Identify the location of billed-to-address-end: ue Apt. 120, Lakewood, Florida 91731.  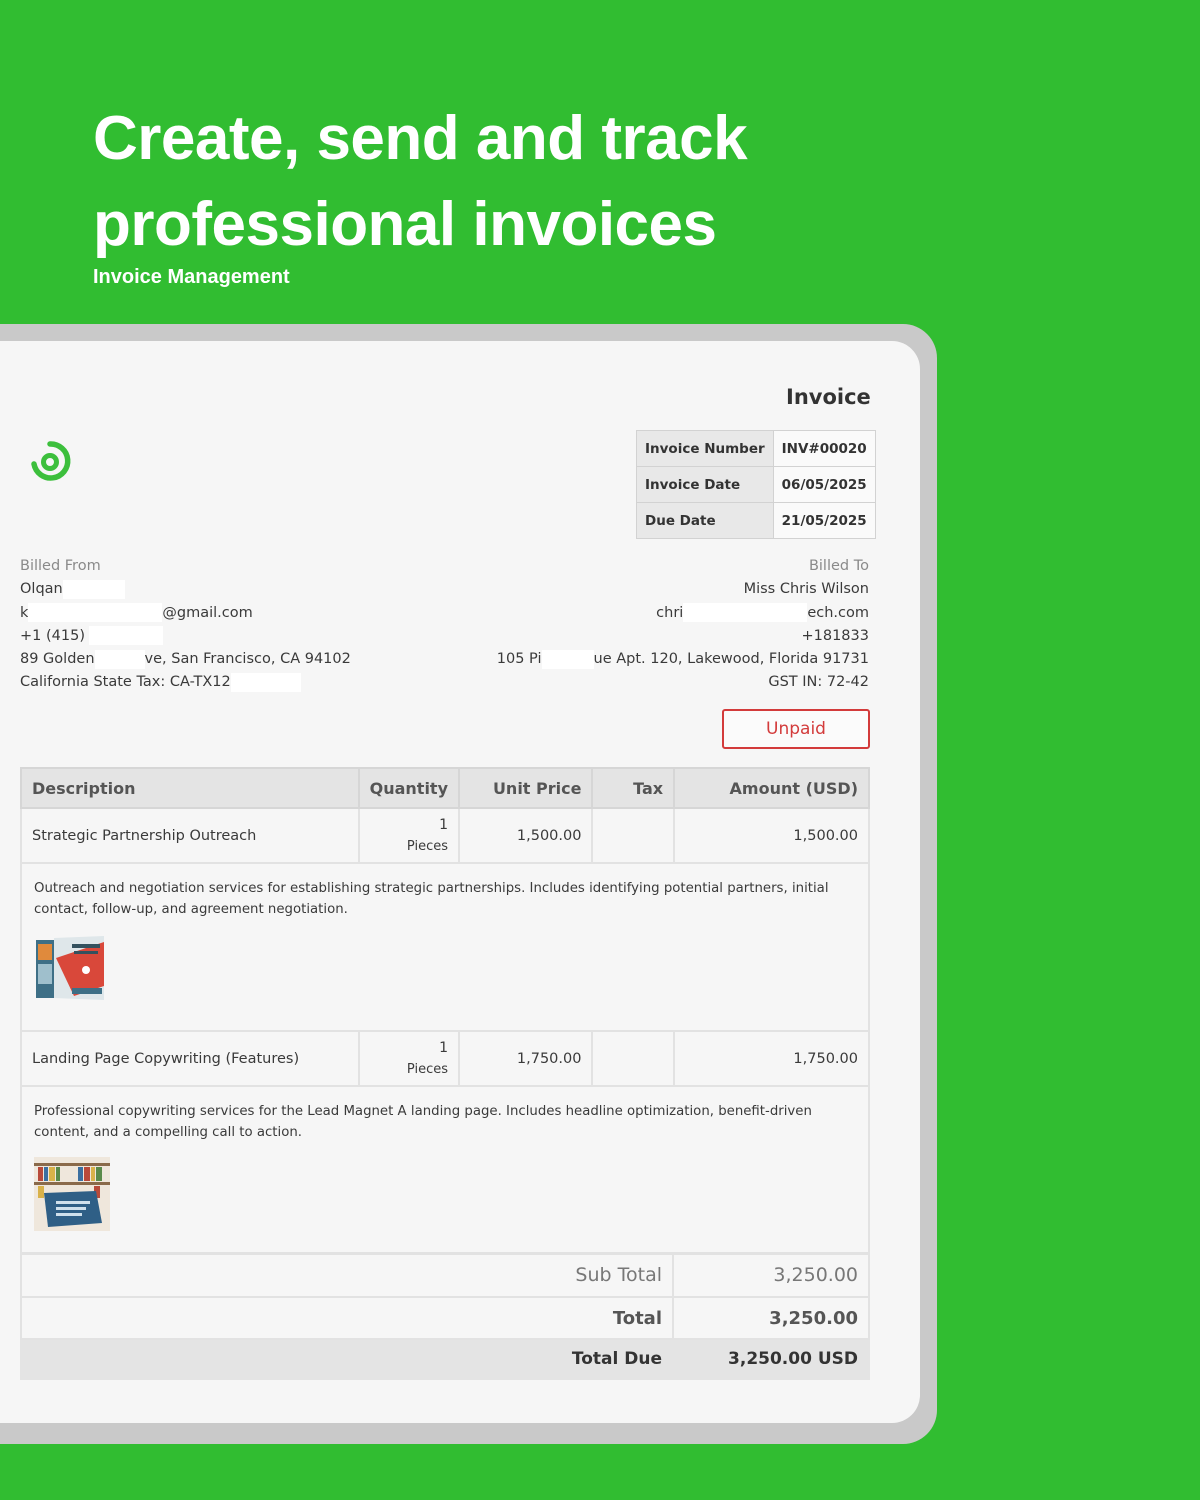
(731, 659).